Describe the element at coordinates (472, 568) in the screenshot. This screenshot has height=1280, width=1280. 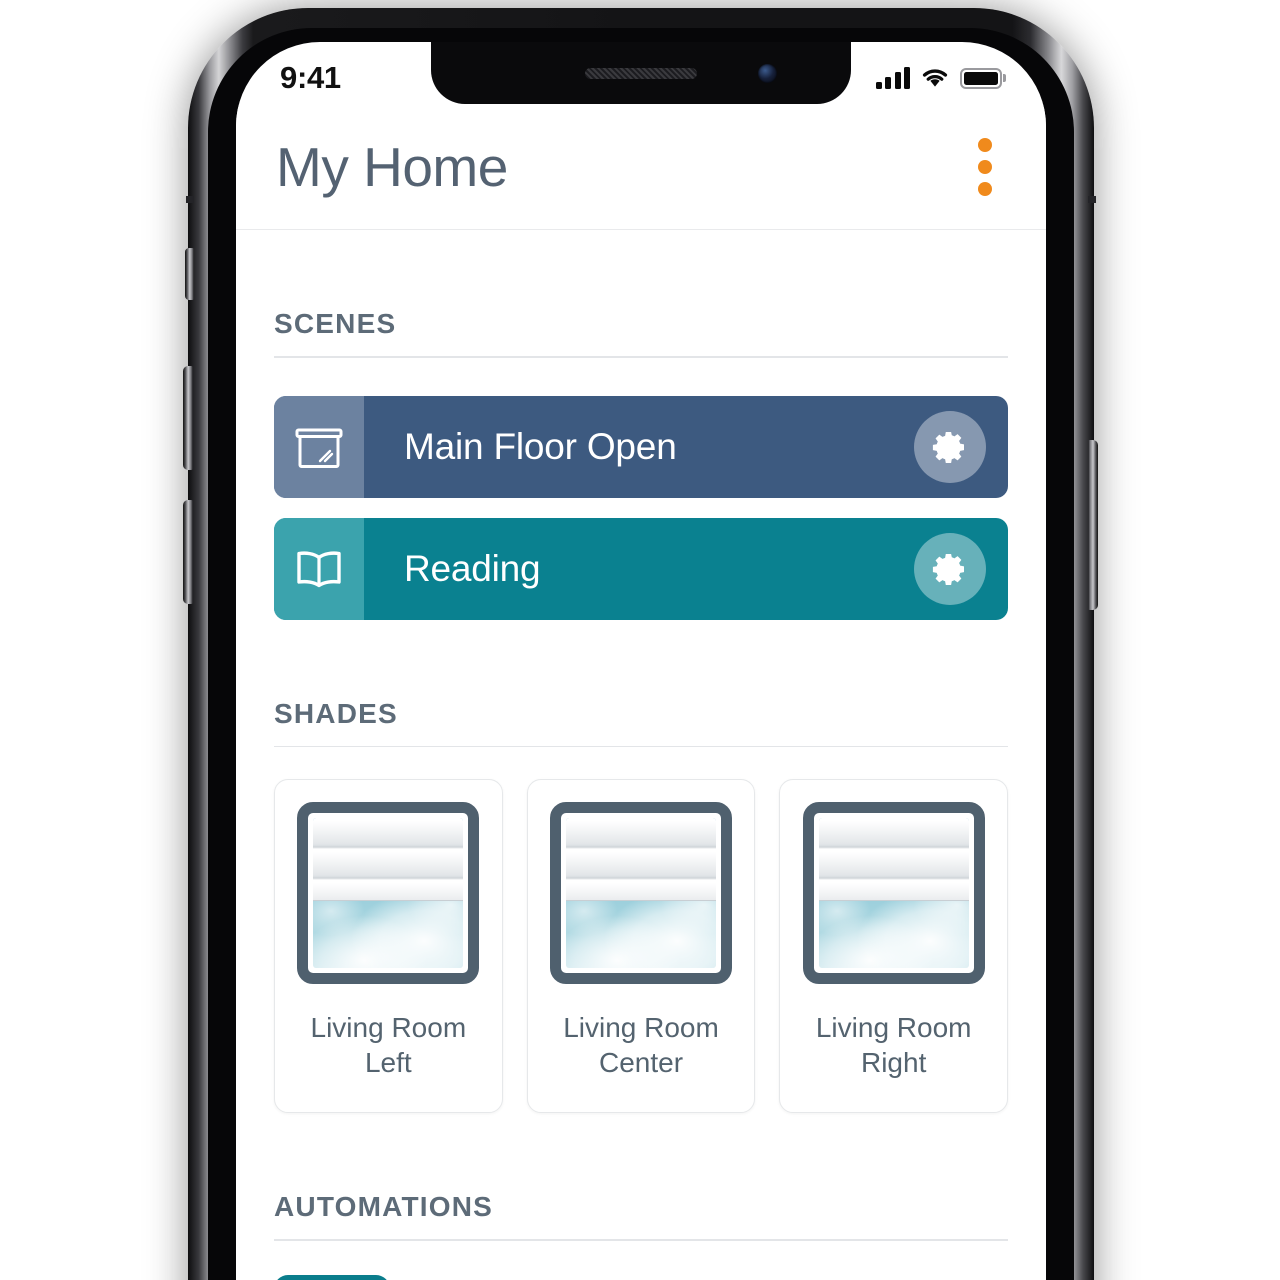
I see `scene-label: Reading` at that location.